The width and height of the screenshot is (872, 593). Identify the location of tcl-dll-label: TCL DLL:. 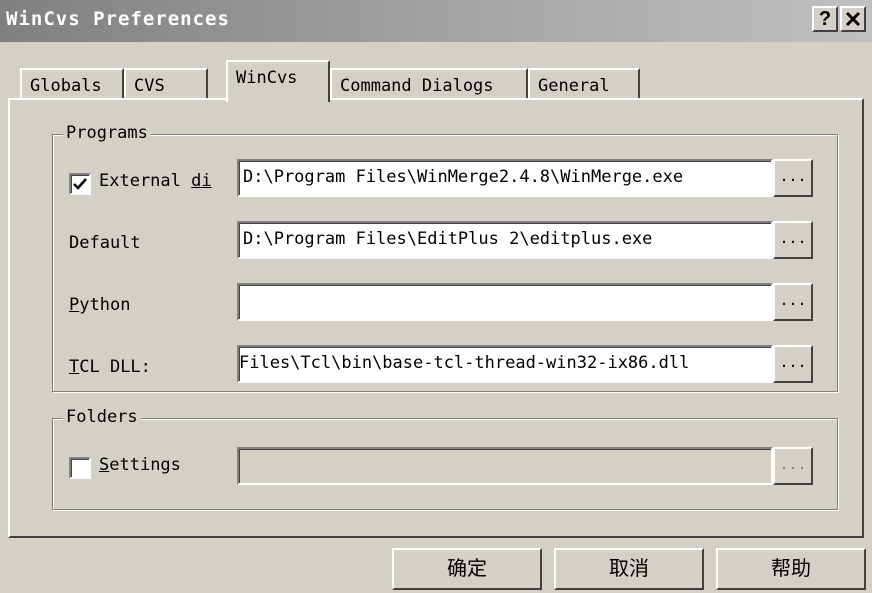
(110, 367).